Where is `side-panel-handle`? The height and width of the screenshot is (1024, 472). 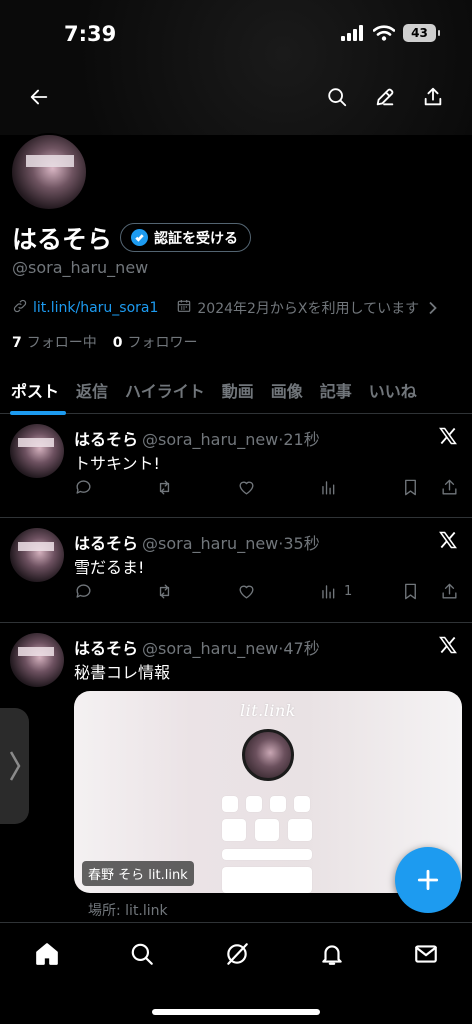 side-panel-handle is located at coordinates (14, 766).